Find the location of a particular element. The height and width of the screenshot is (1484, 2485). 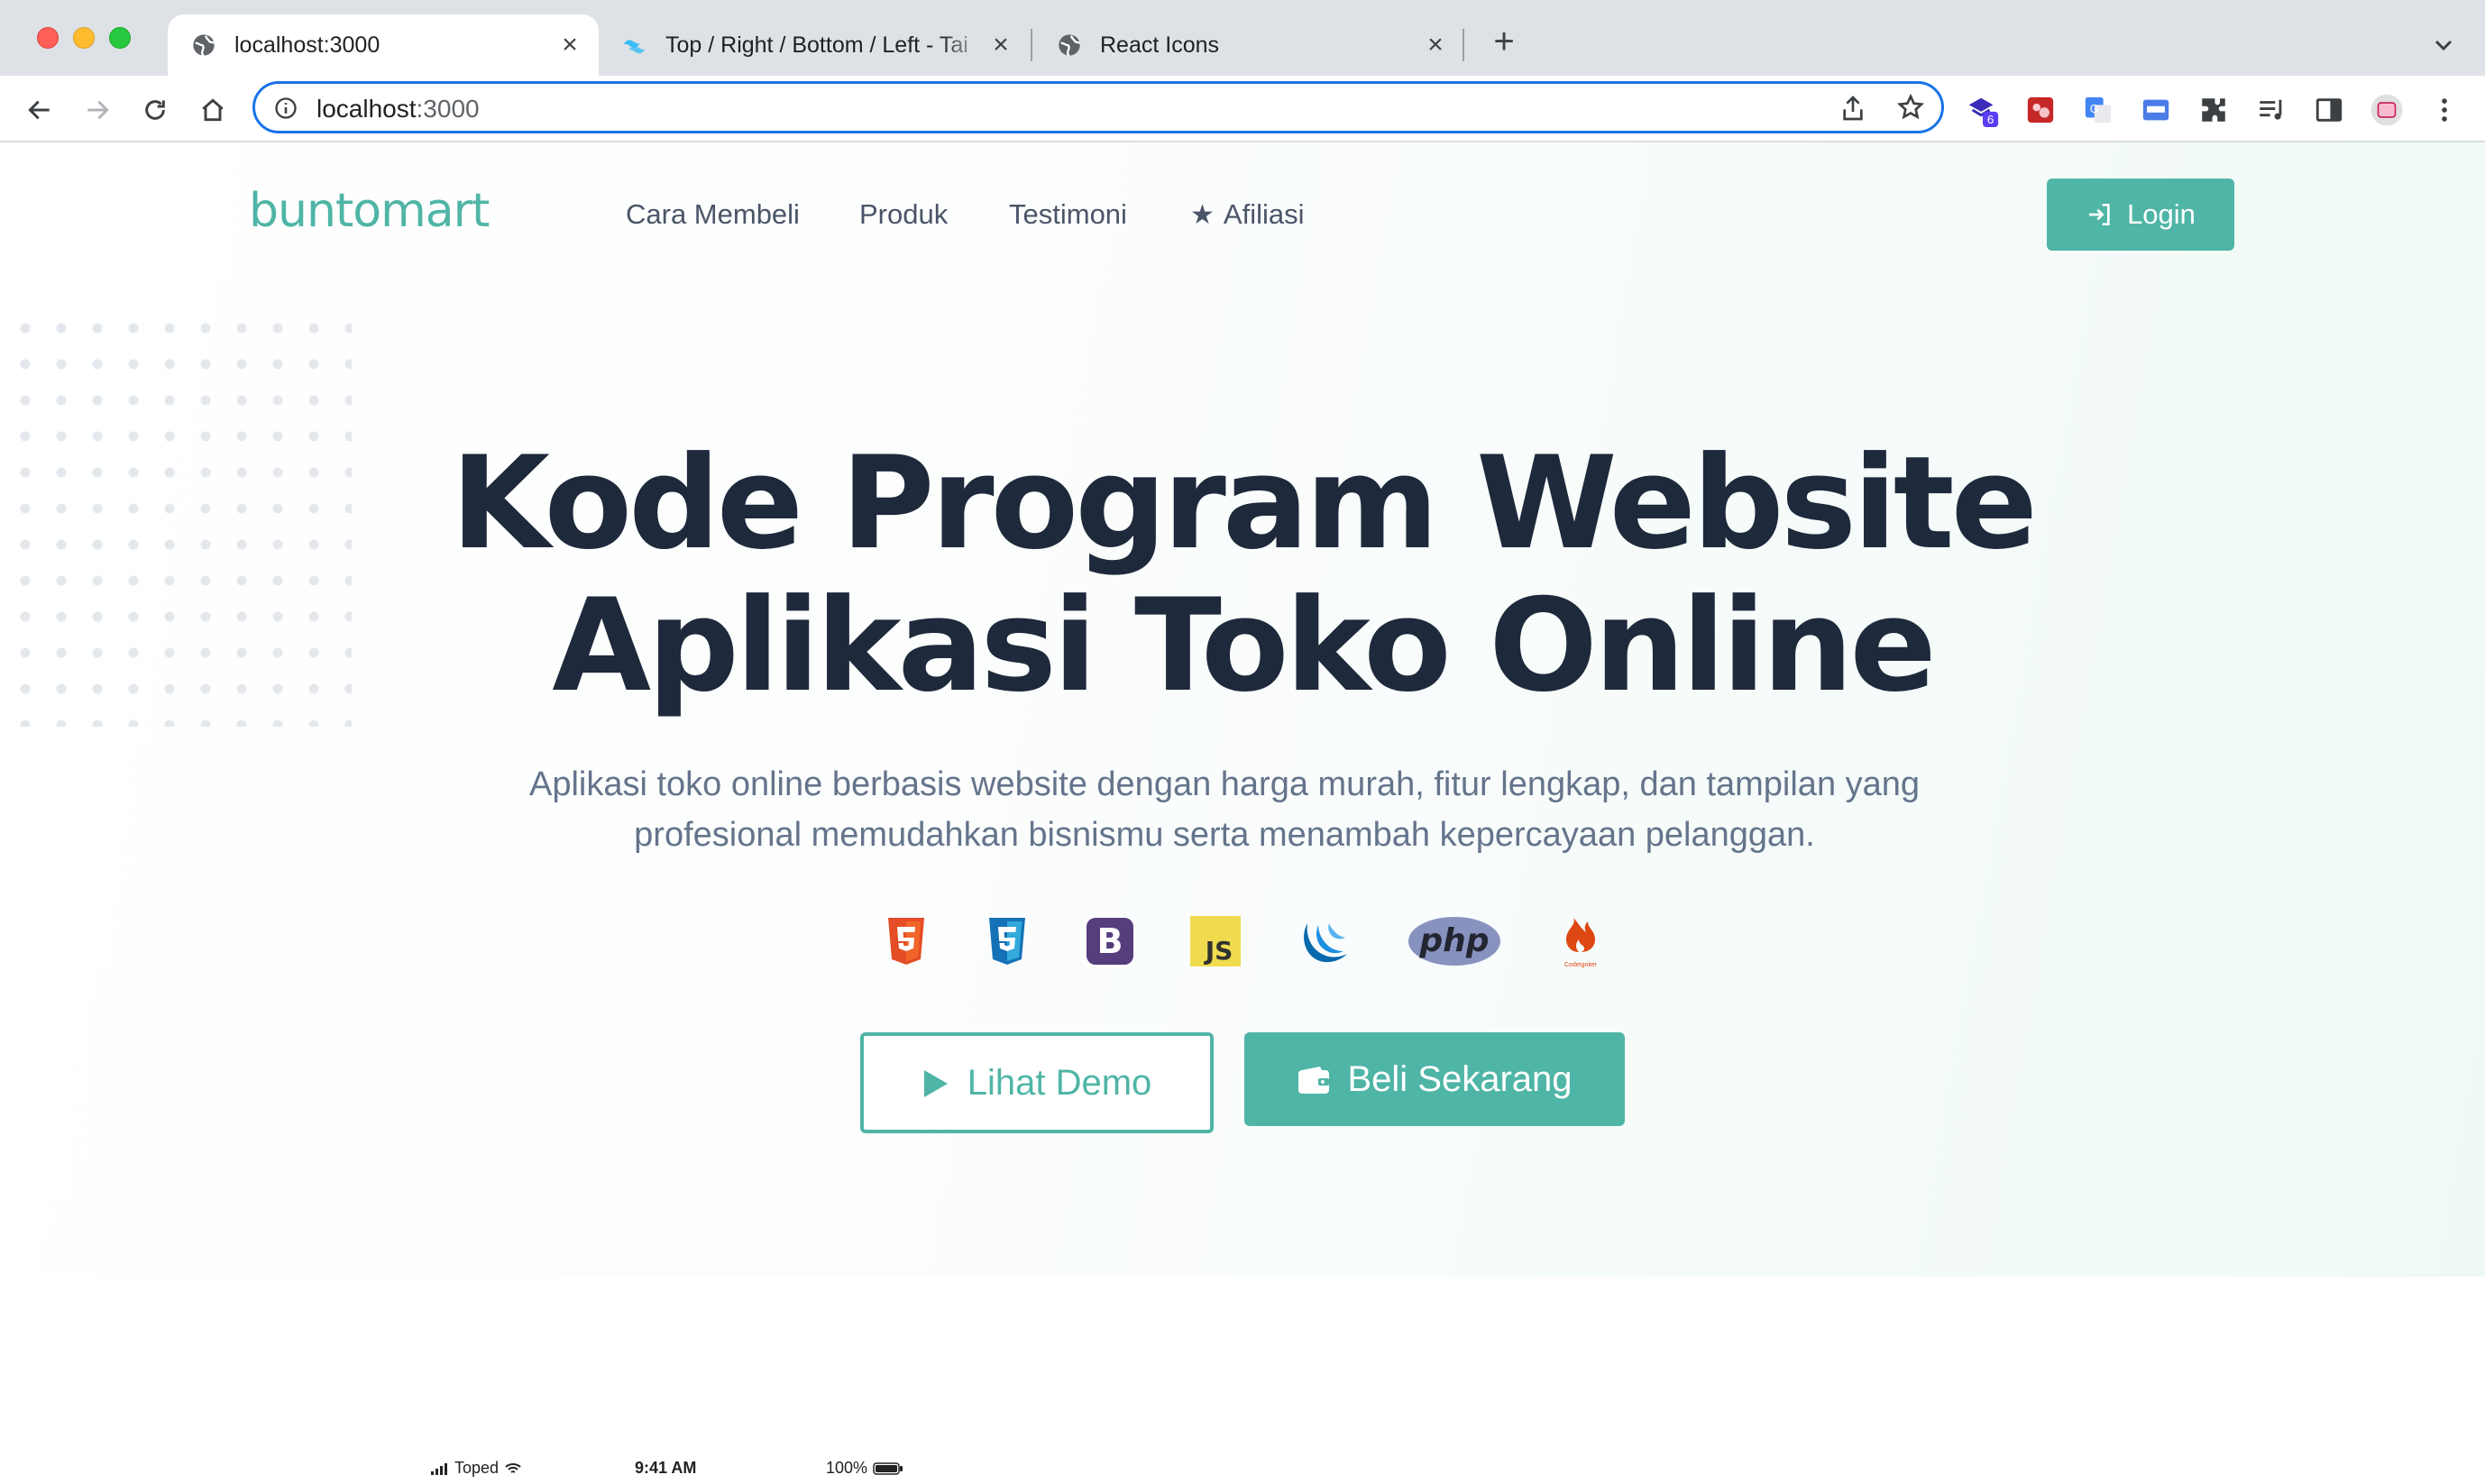

url-port: :3000 is located at coordinates (448, 109).